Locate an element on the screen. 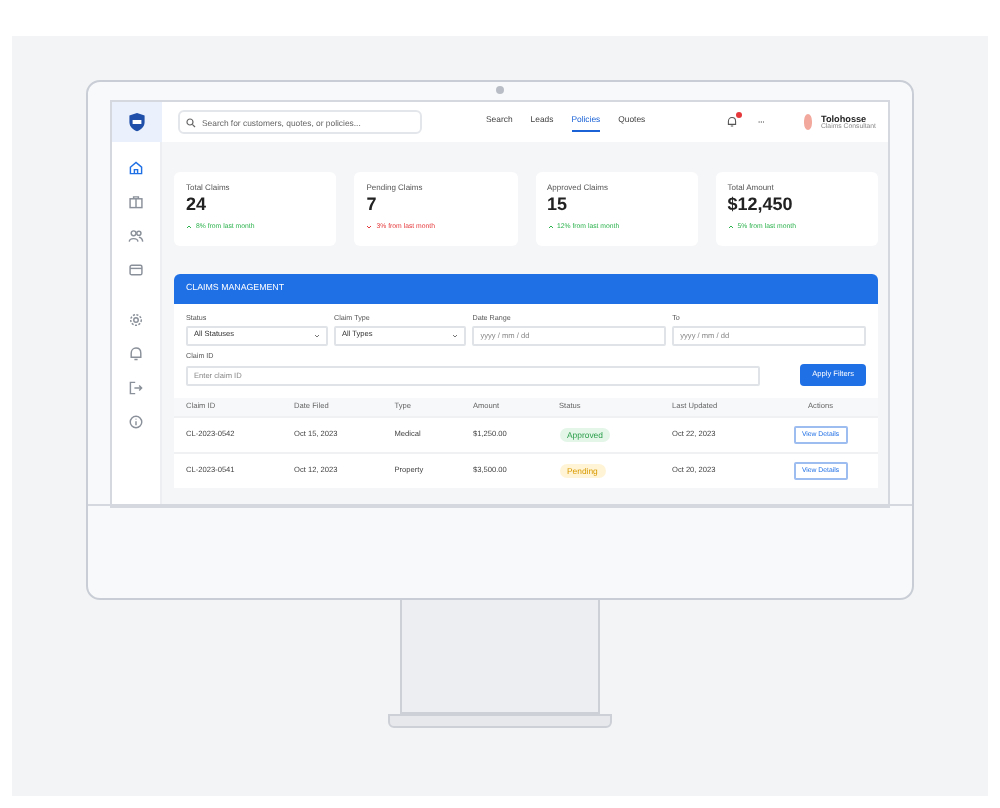 This screenshot has width=1000, height=808. stat-value: 15 is located at coordinates (558, 205).